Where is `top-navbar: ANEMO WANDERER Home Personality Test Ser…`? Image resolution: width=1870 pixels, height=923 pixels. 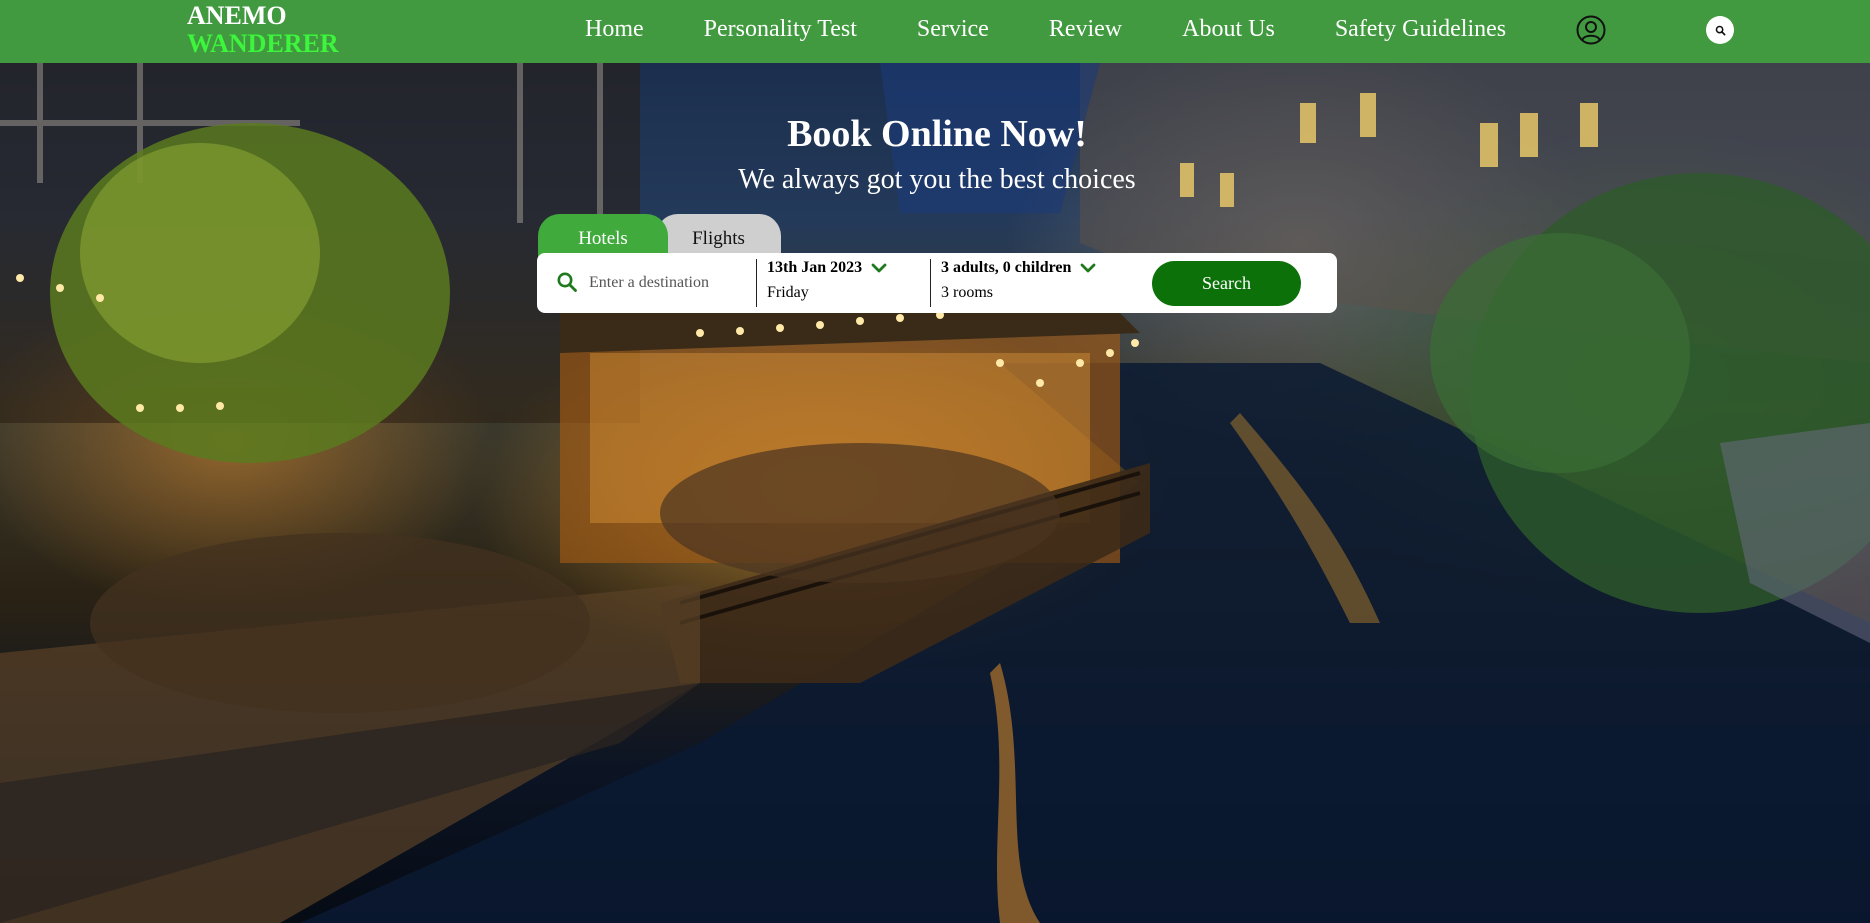 top-navbar: ANEMO WANDERER Home Personality Test Ser… is located at coordinates (935, 31).